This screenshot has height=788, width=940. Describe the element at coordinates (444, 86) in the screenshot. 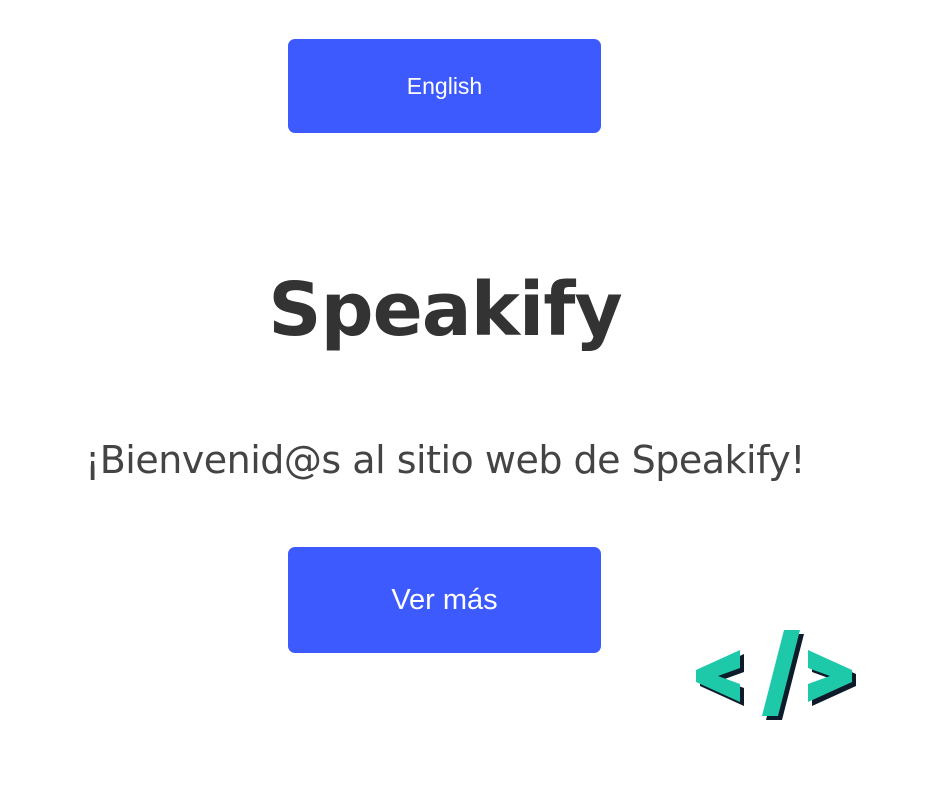

I see `language-toggle-button: English` at that location.